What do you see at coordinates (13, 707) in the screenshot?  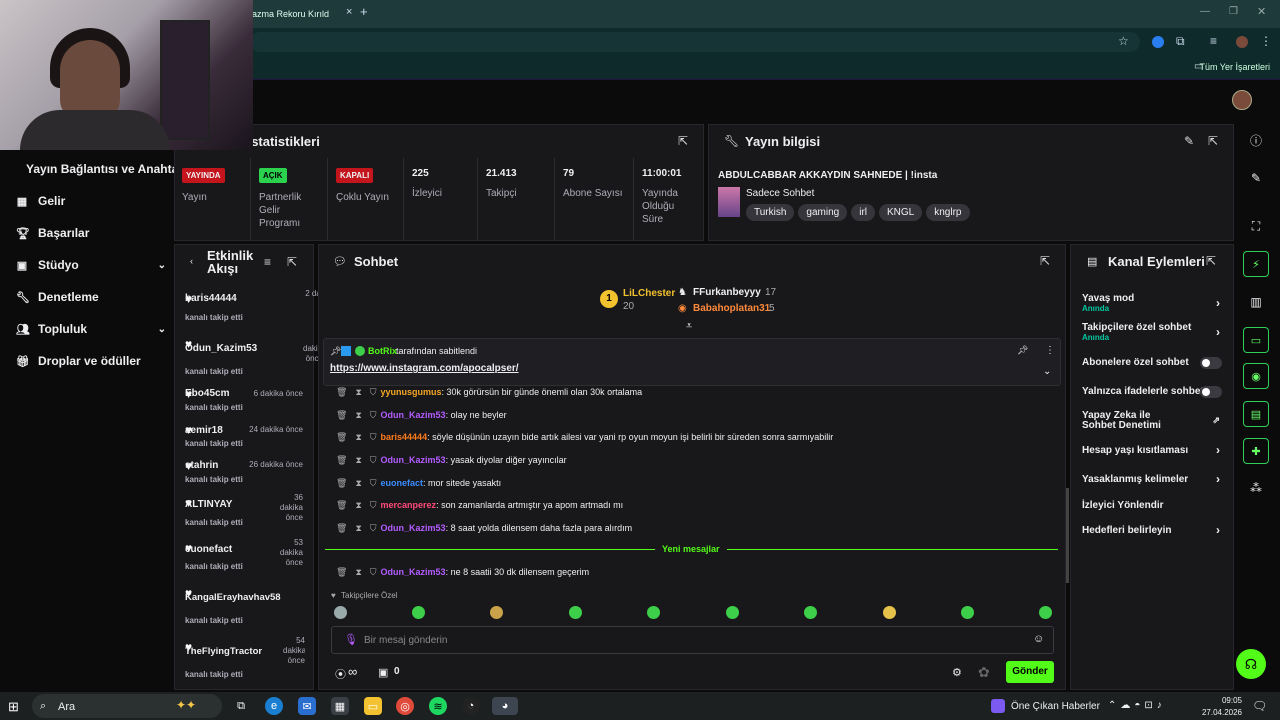 I see `windows-icon: ⊞` at bounding box center [13, 707].